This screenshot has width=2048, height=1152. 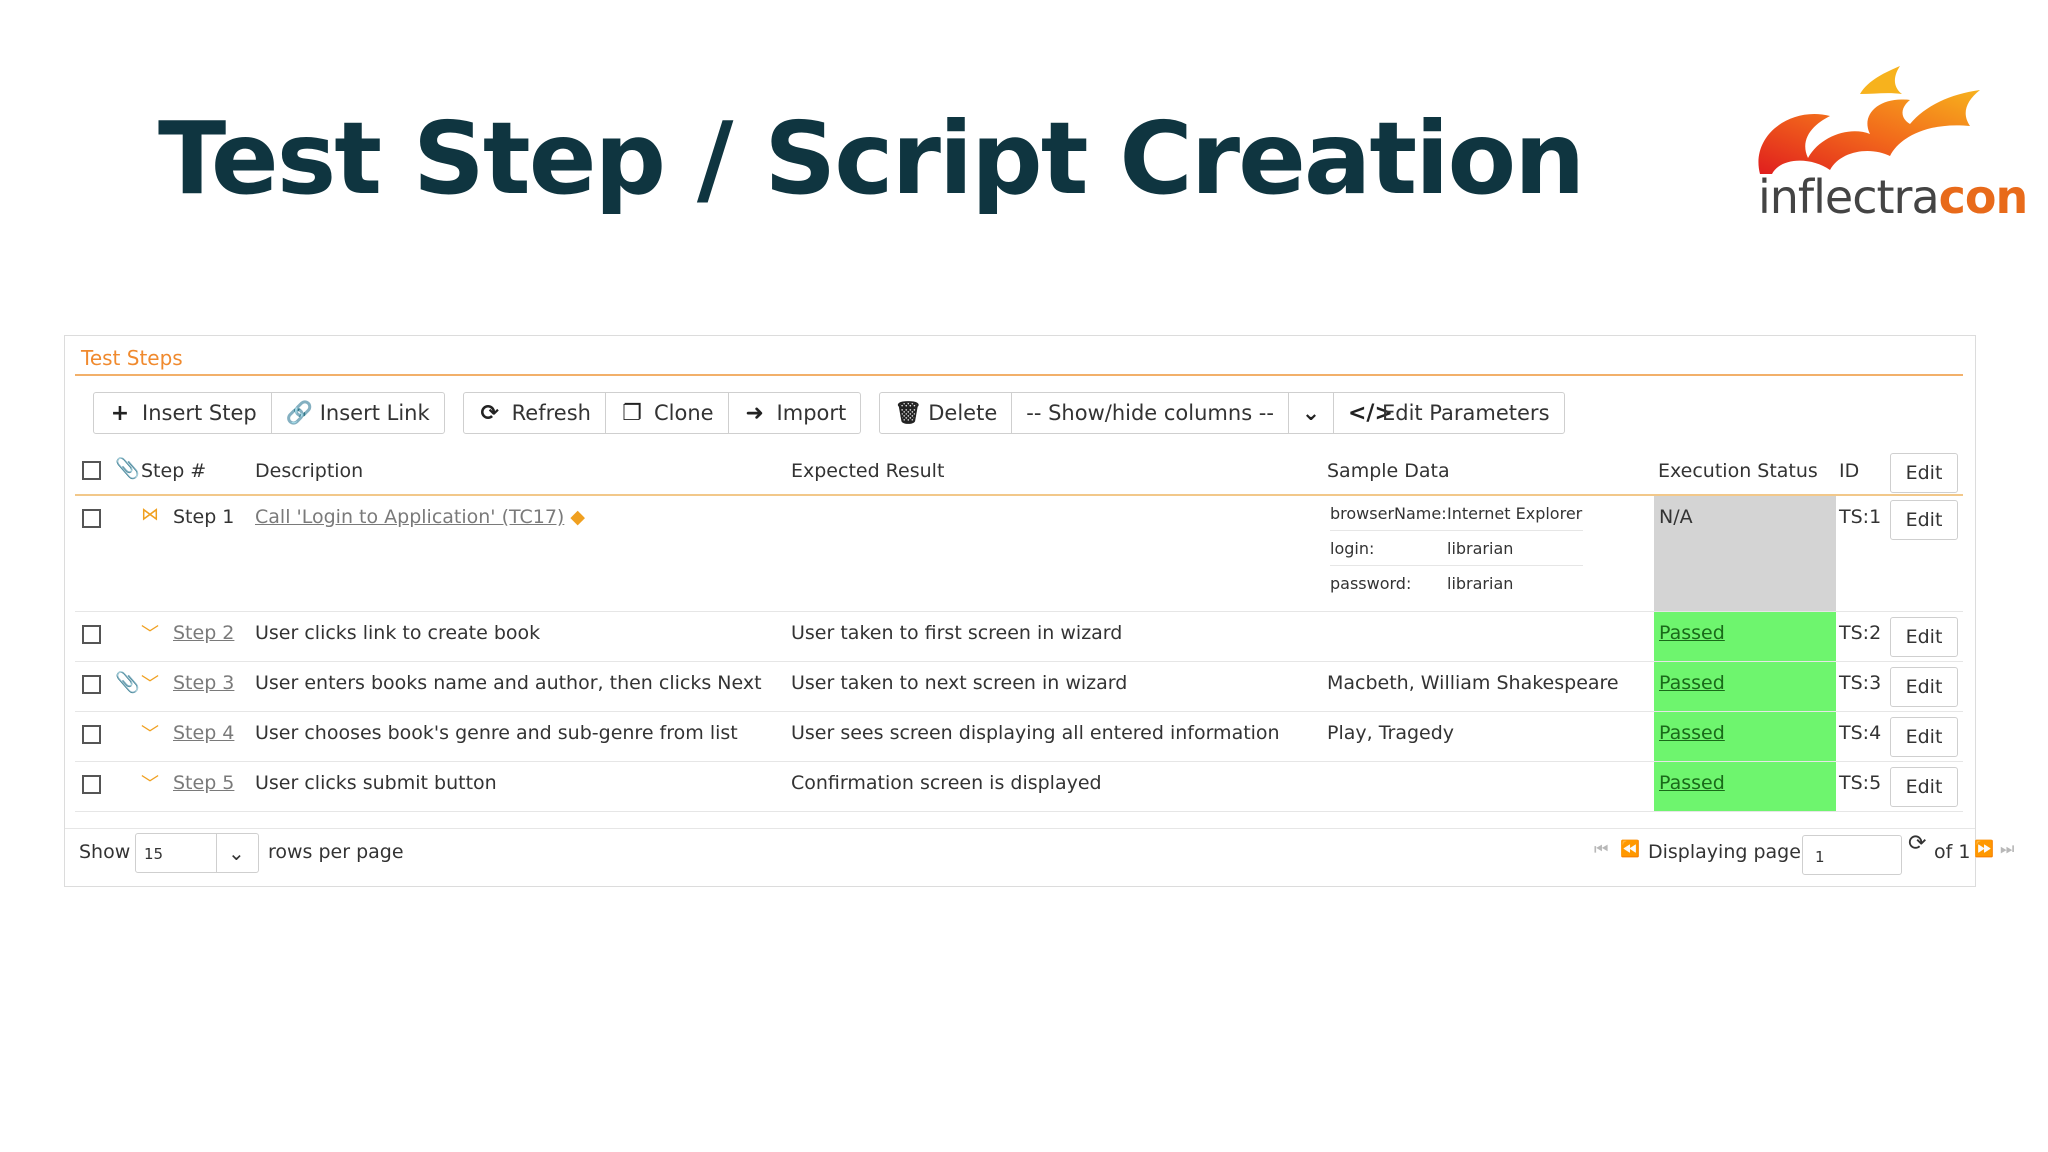 I want to click on step-id: TS:4, so click(x=1860, y=733).